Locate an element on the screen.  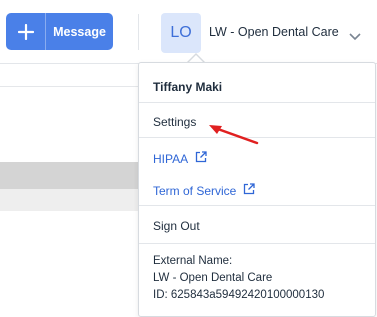
dropdown-links-section: HIPAA Term of Service is located at coordinates (257, 172).